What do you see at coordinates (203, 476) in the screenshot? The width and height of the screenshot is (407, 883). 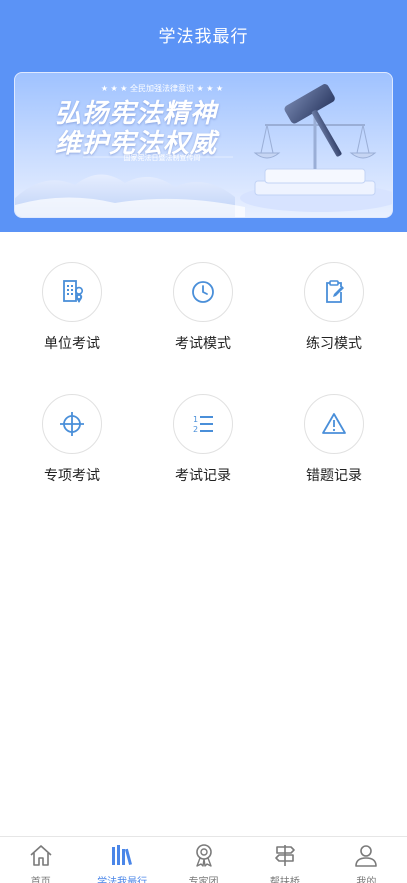 I see `exam-records-label: 考试记录` at bounding box center [203, 476].